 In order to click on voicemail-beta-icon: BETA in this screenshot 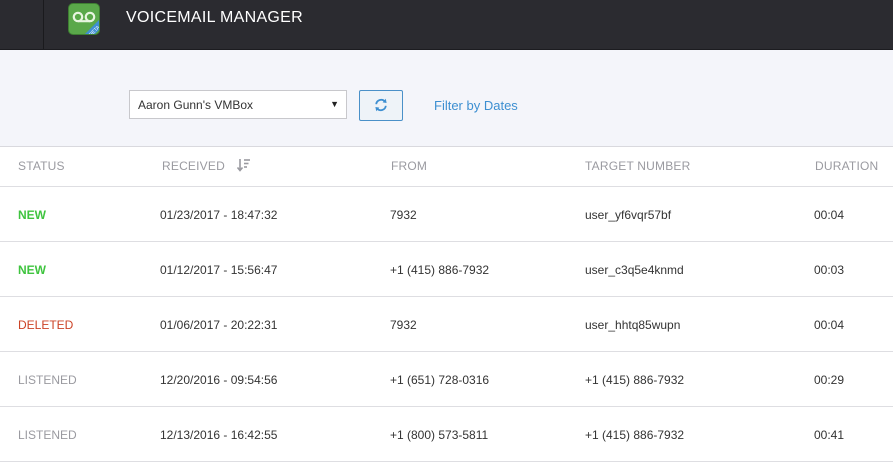, I will do `click(84, 19)`.